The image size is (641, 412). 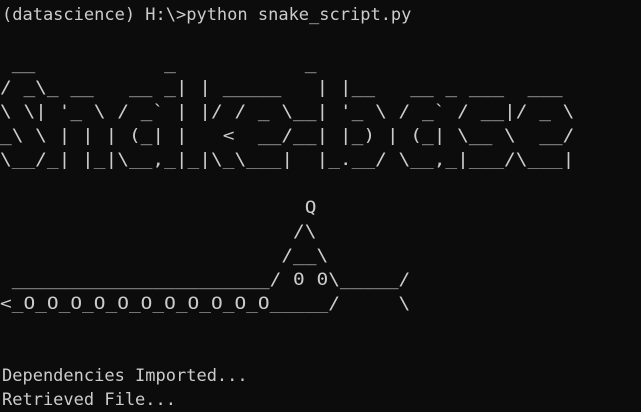 I want to click on snake-art-line: ______________________/ 0 0\_____/, so click(x=205, y=279).